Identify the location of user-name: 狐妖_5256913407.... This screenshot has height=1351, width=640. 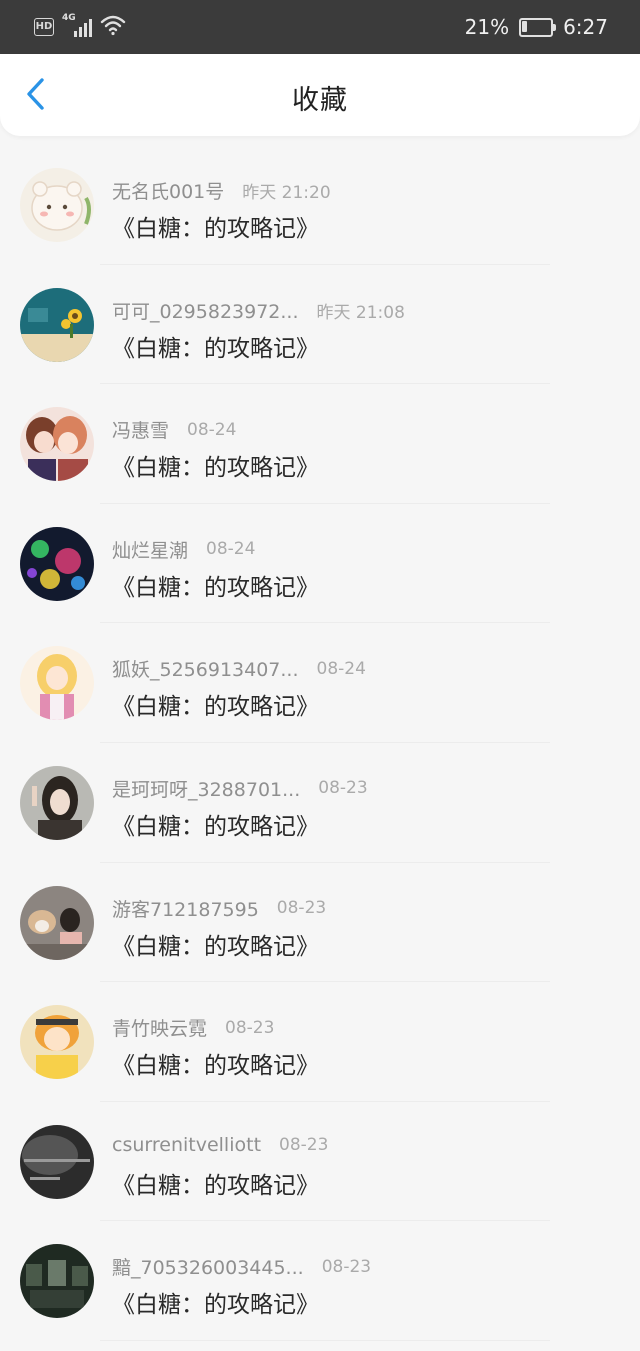
(205, 670).